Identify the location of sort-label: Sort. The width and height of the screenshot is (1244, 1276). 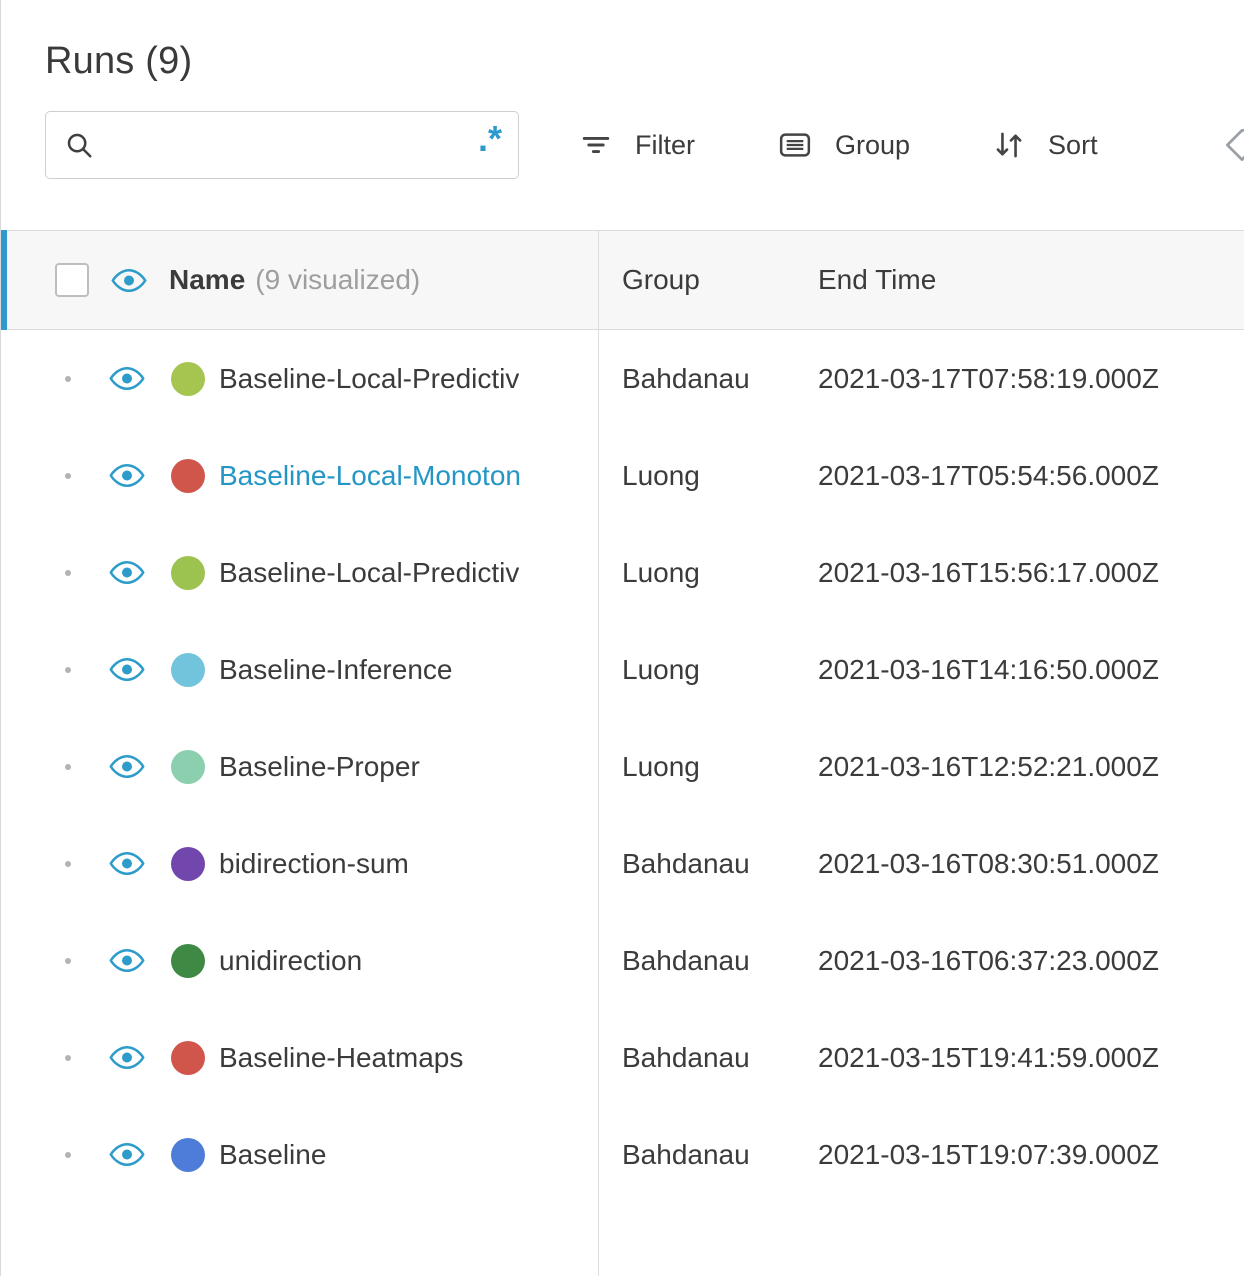
(1073, 144).